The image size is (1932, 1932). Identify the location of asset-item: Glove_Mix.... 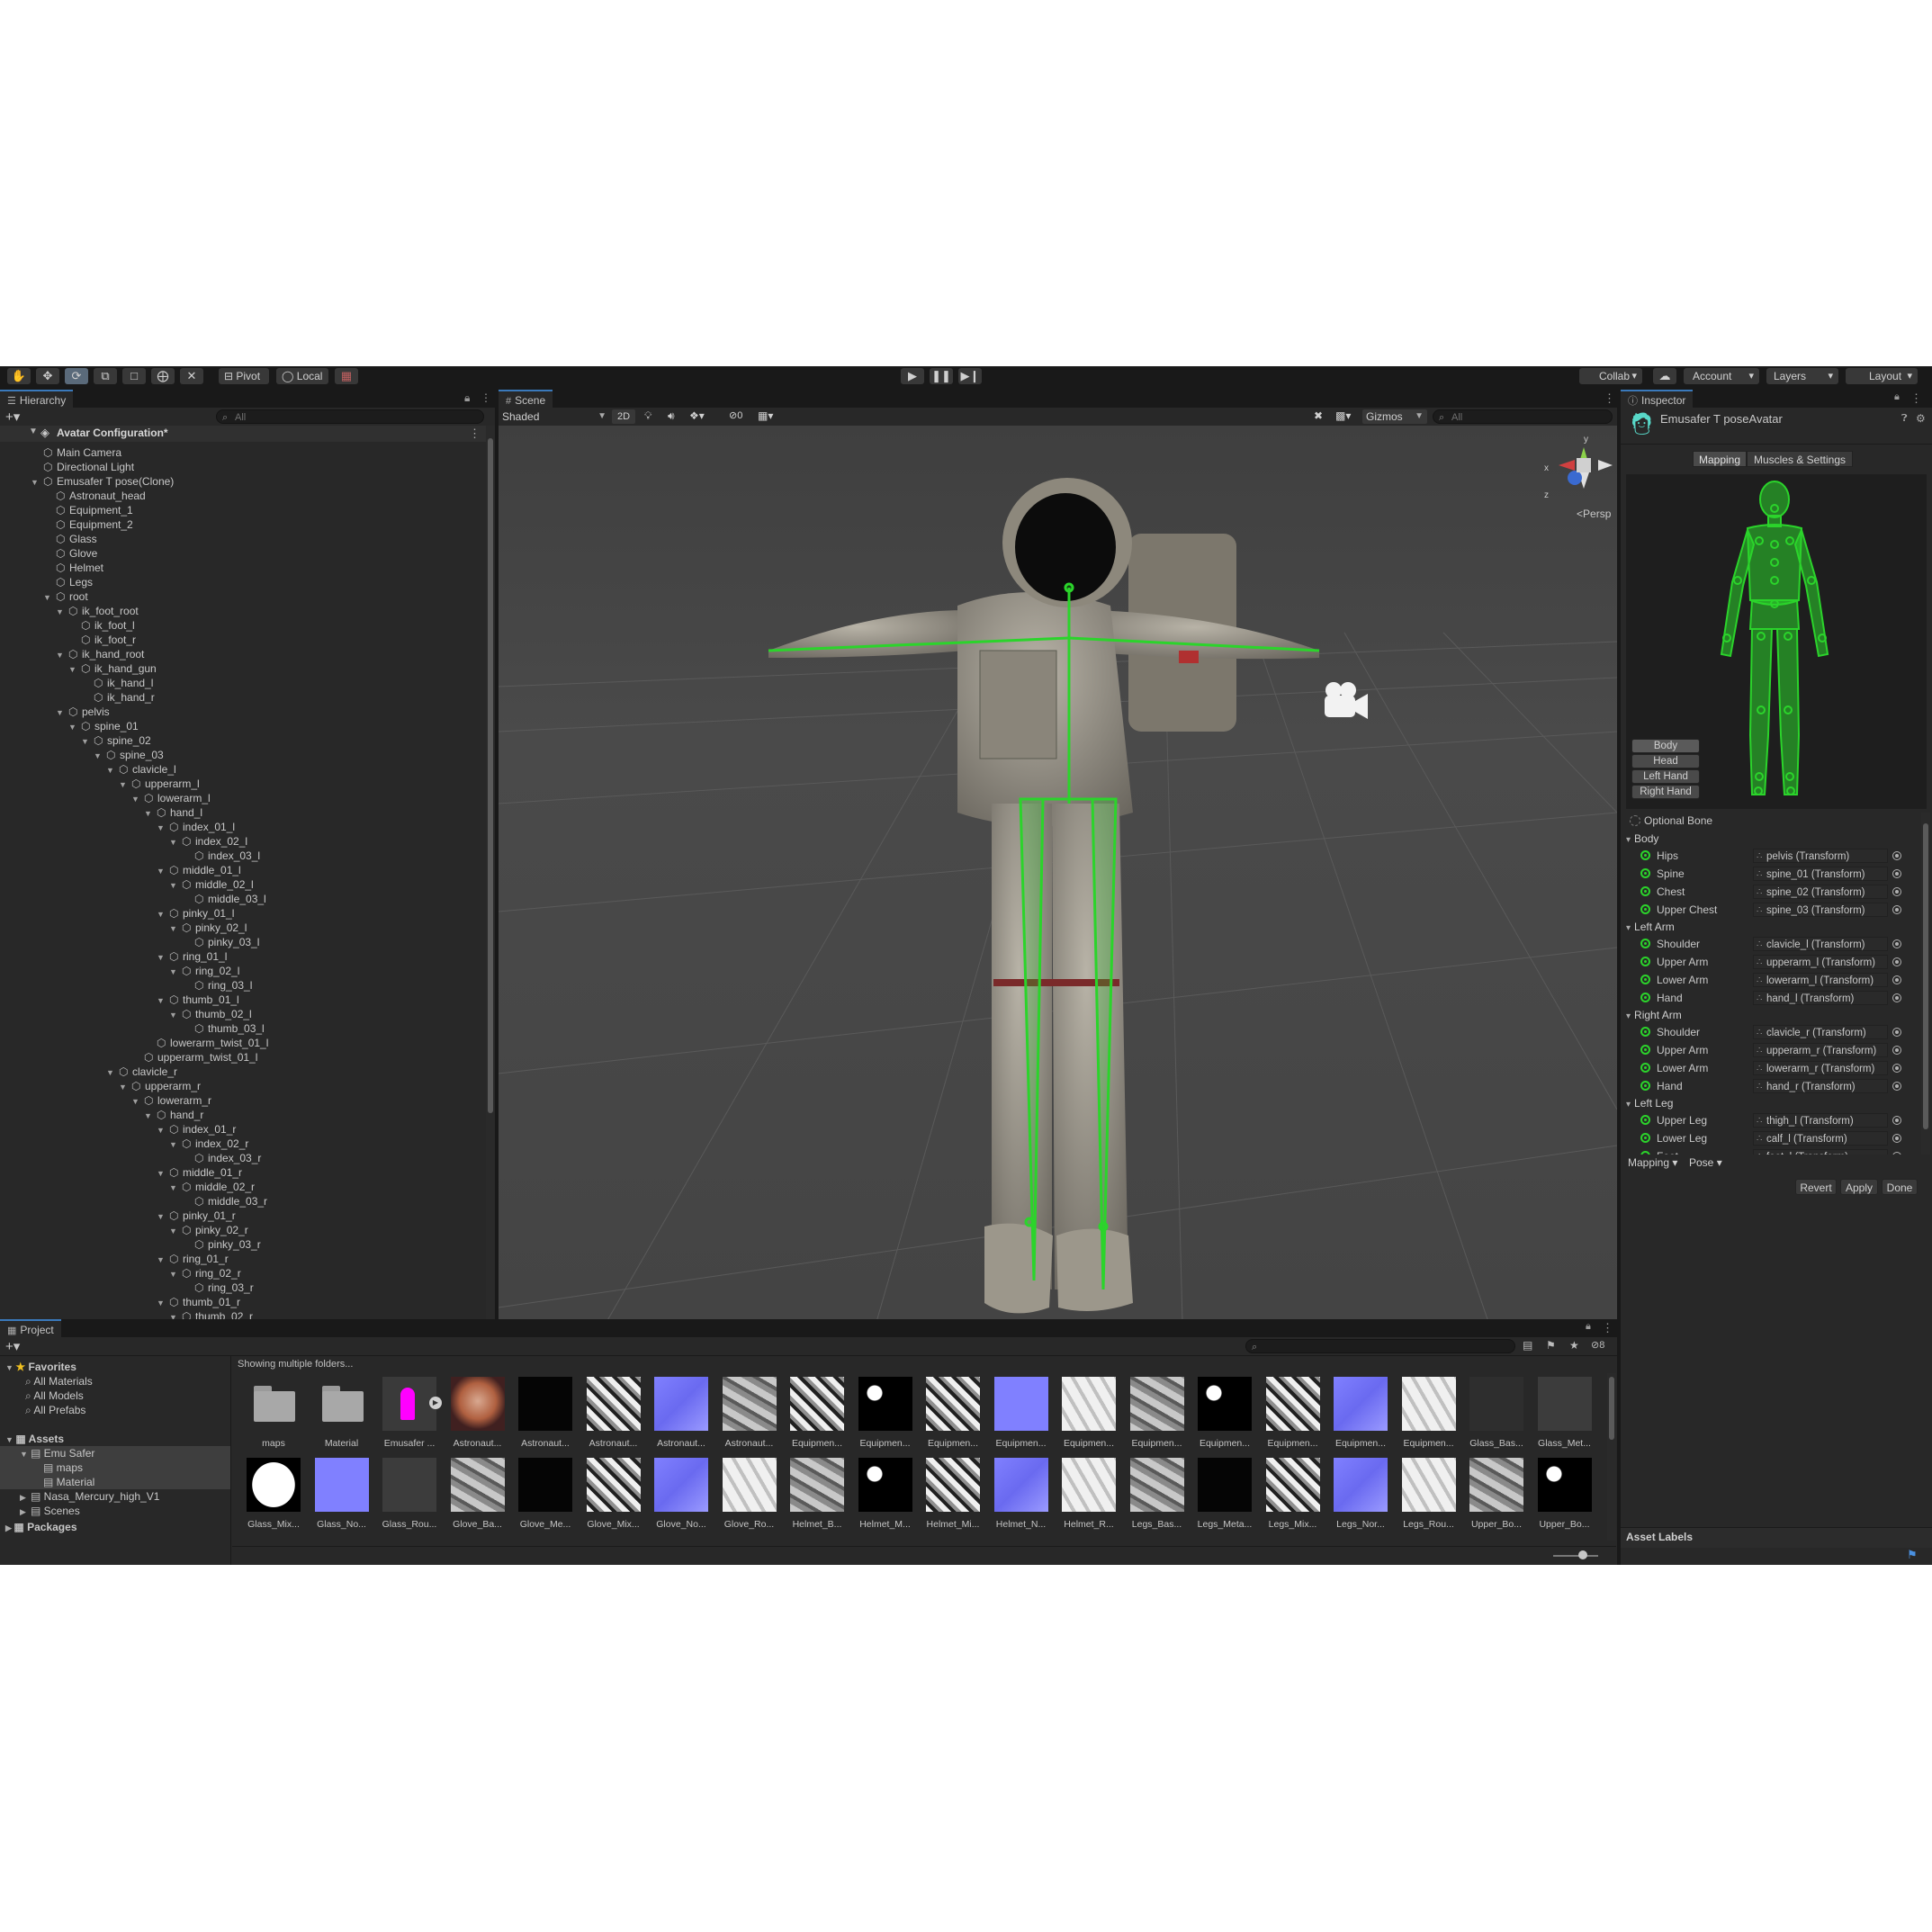
(620, 1494).